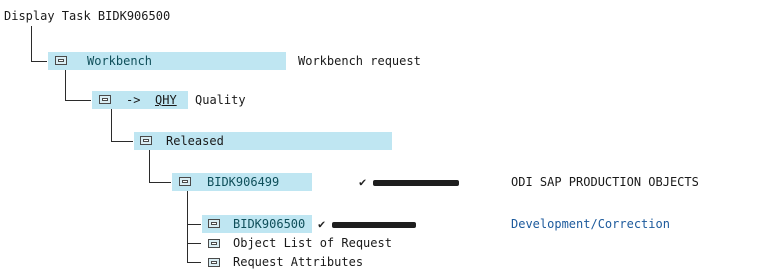 This screenshot has height=274, width=771. Describe the element at coordinates (298, 262) in the screenshot. I see `request-attributes-node: Request Attributes` at that location.